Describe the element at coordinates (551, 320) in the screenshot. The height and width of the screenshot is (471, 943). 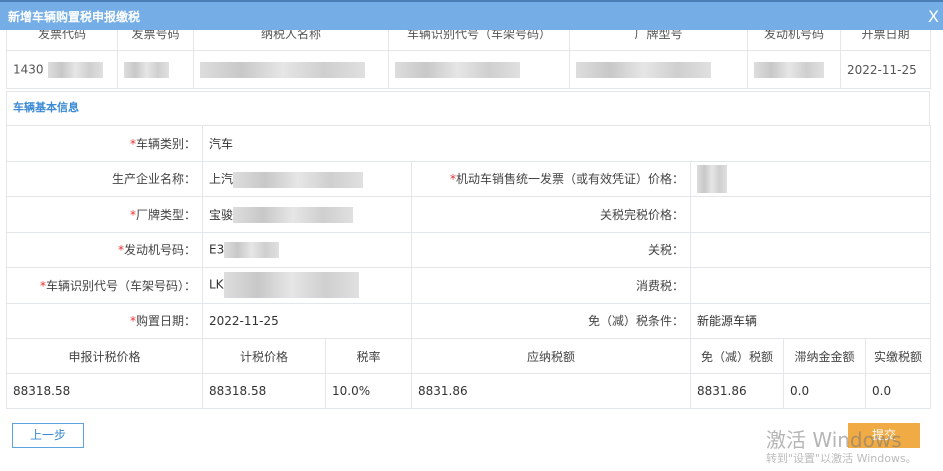
I see `exemption-label: 免（减）税条件：` at that location.